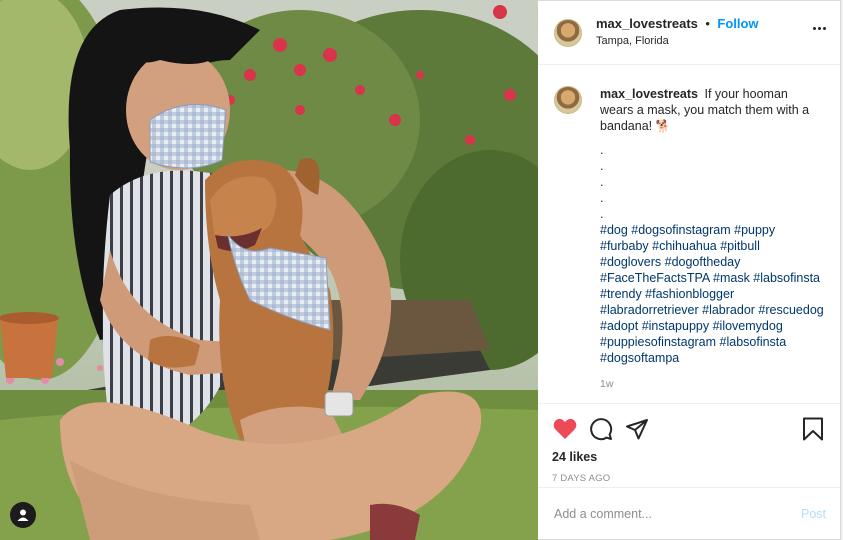 The width and height of the screenshot is (843, 540). I want to click on share-icon, so click(637, 429).